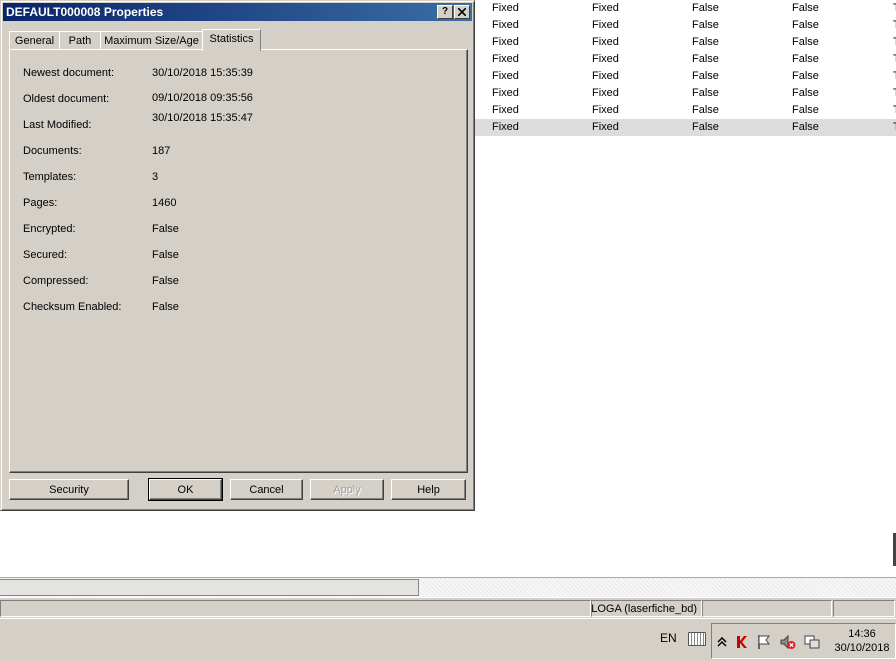  I want to click on property-label: Newest document:, so click(69, 73).